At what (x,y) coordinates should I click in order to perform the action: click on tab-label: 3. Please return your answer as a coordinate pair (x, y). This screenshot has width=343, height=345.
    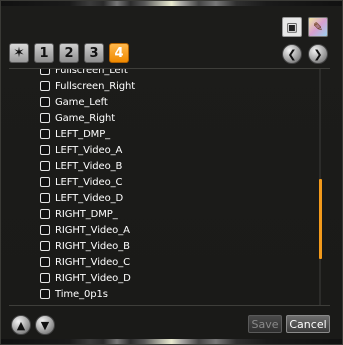
    Looking at the image, I should click on (94, 53).